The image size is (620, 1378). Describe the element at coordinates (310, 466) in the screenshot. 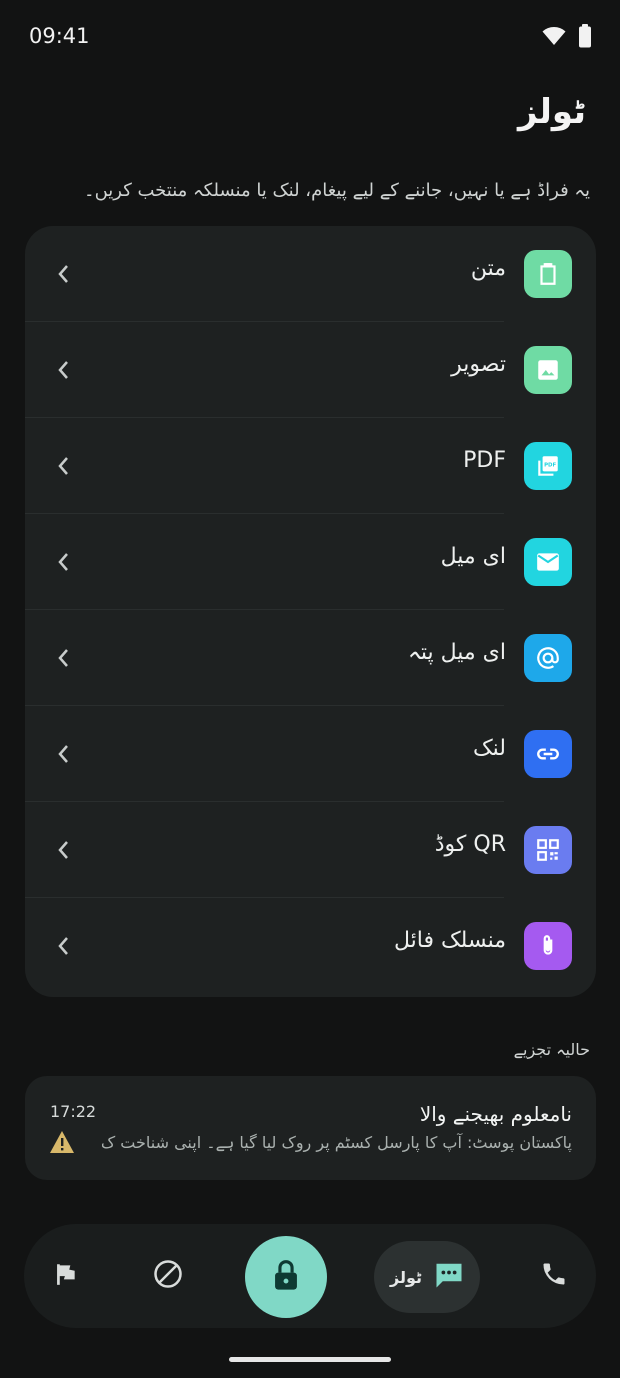

I see `tool-row-pdf: PDF PDF` at that location.